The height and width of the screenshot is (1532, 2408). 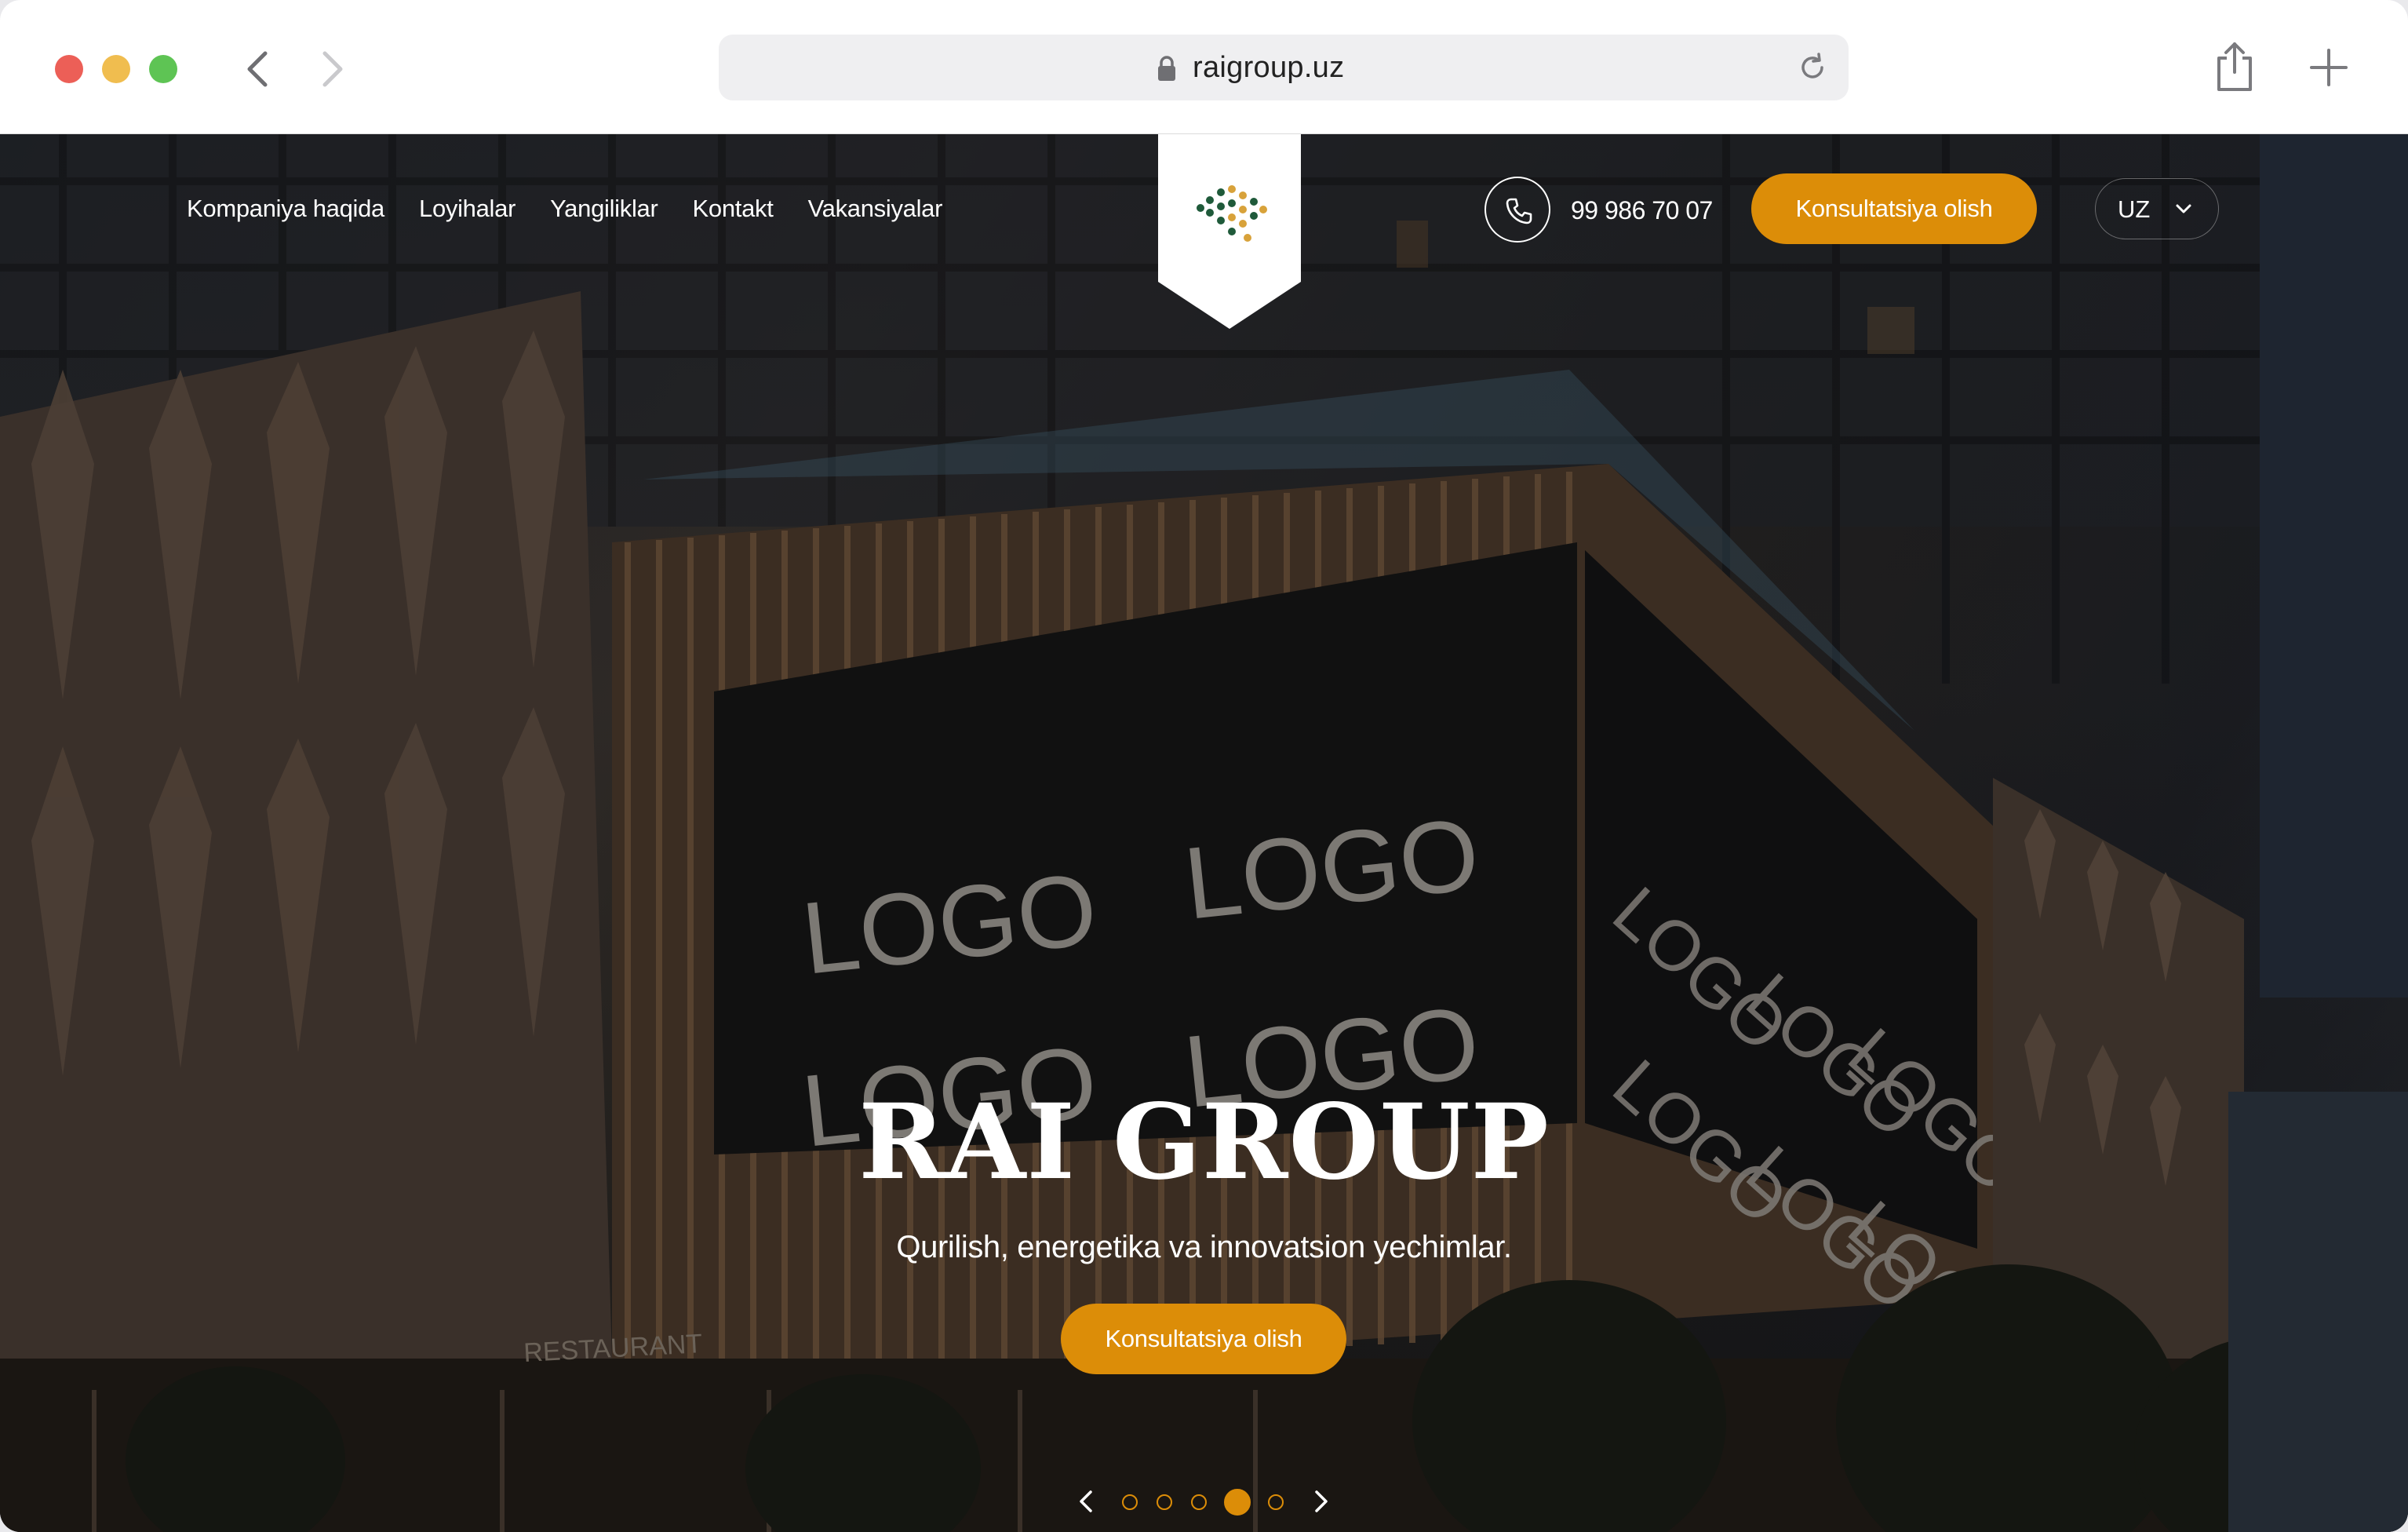 I want to click on share-icon, so click(x=2235, y=67).